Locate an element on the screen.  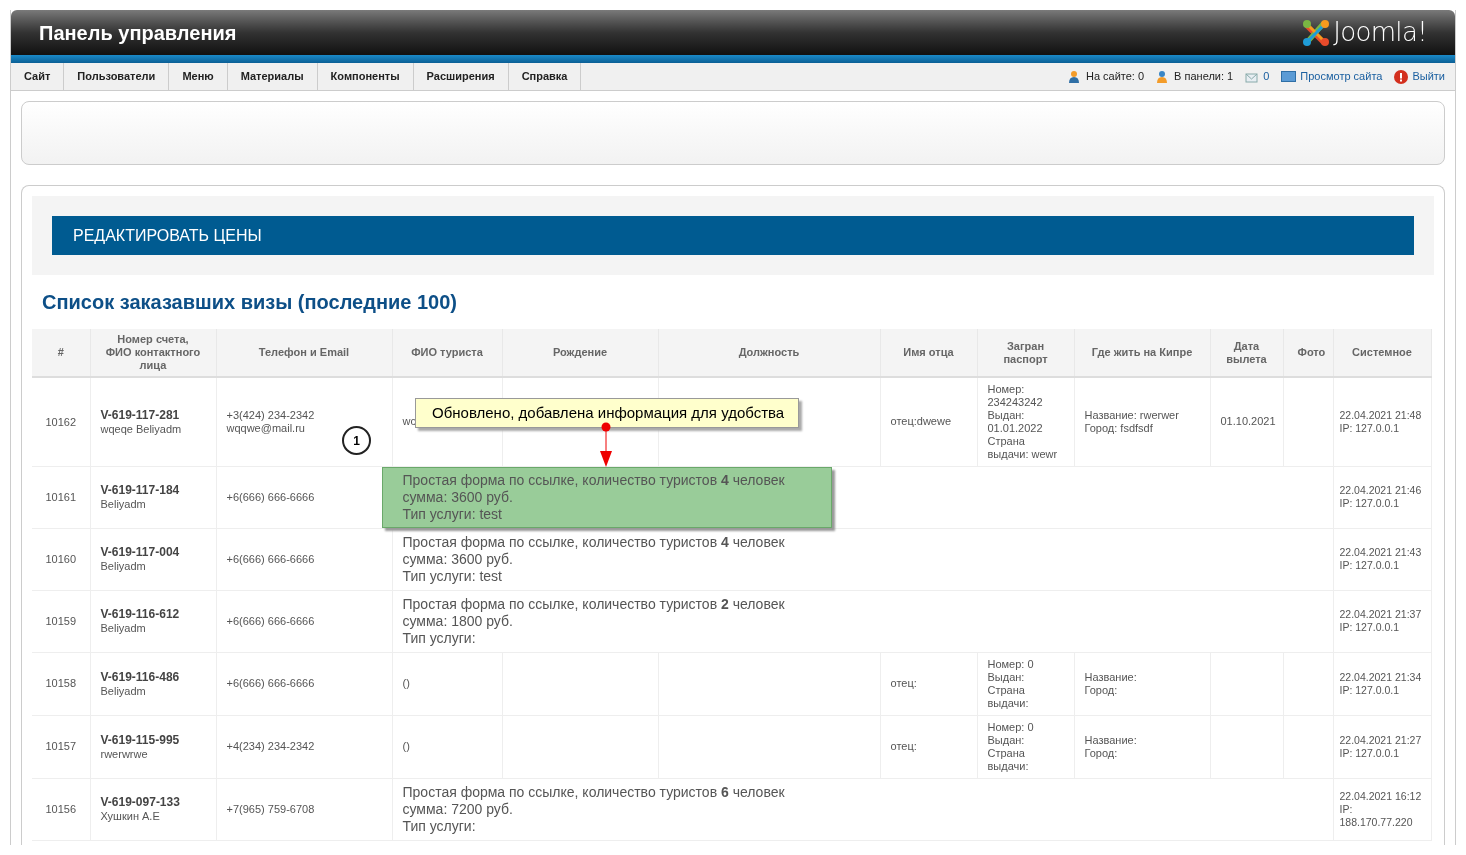
logo-text: Joomla! is located at coordinates (1380, 32).